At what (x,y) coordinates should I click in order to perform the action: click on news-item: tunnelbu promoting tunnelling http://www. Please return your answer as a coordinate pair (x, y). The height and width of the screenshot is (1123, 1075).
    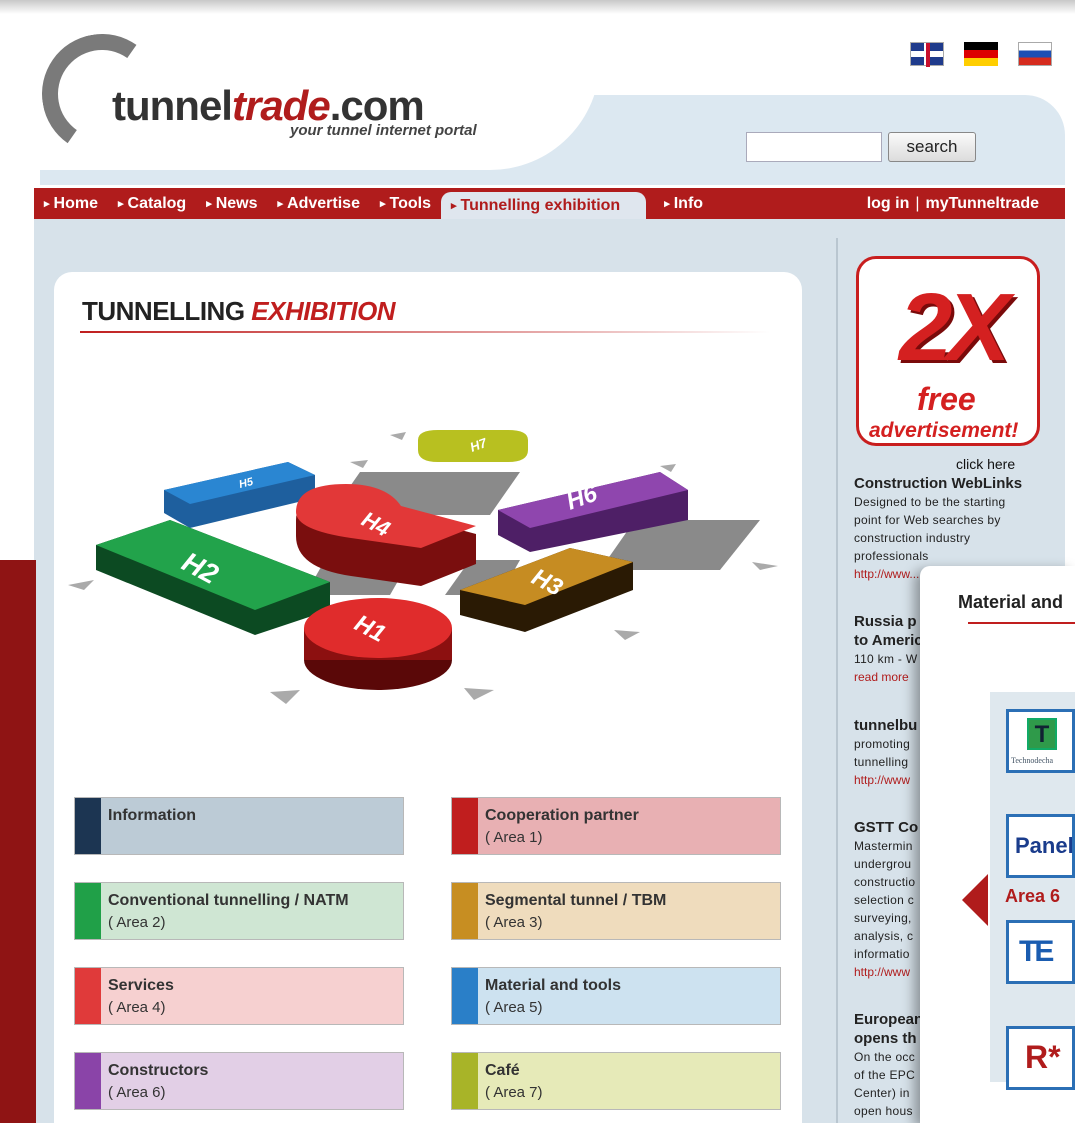
    Looking at the image, I should click on (888, 752).